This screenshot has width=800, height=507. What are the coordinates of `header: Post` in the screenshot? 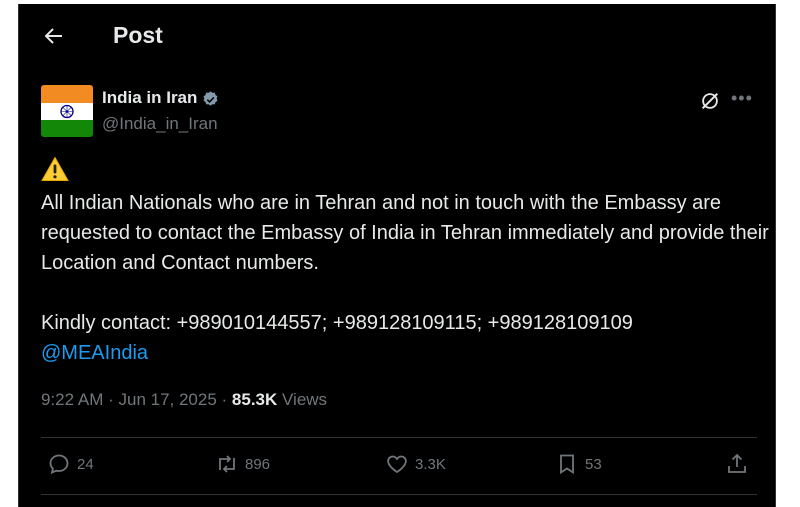 It's located at (397, 36).